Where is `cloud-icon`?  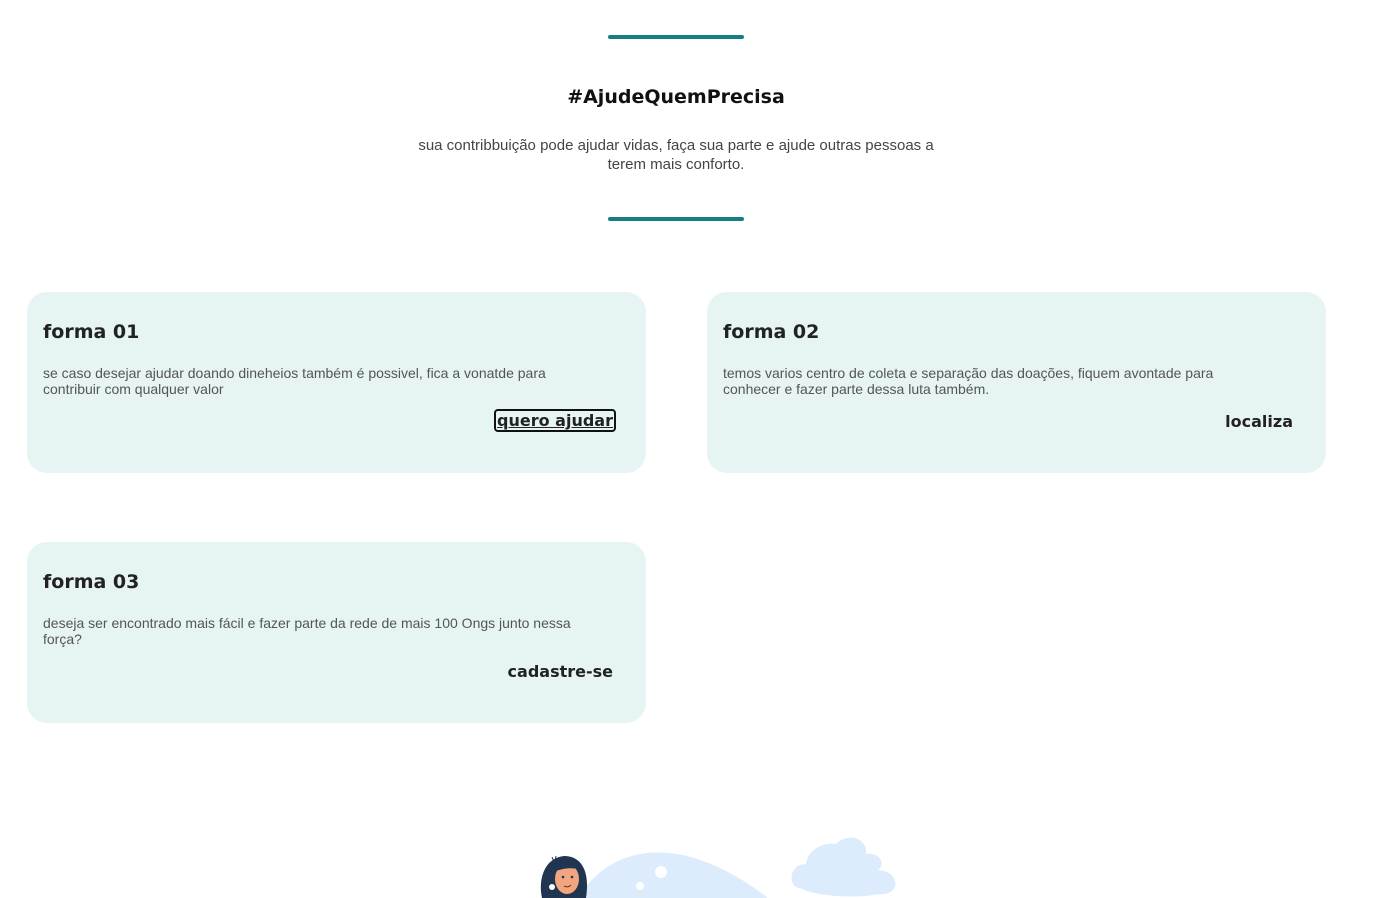
cloud-icon is located at coordinates (843, 867).